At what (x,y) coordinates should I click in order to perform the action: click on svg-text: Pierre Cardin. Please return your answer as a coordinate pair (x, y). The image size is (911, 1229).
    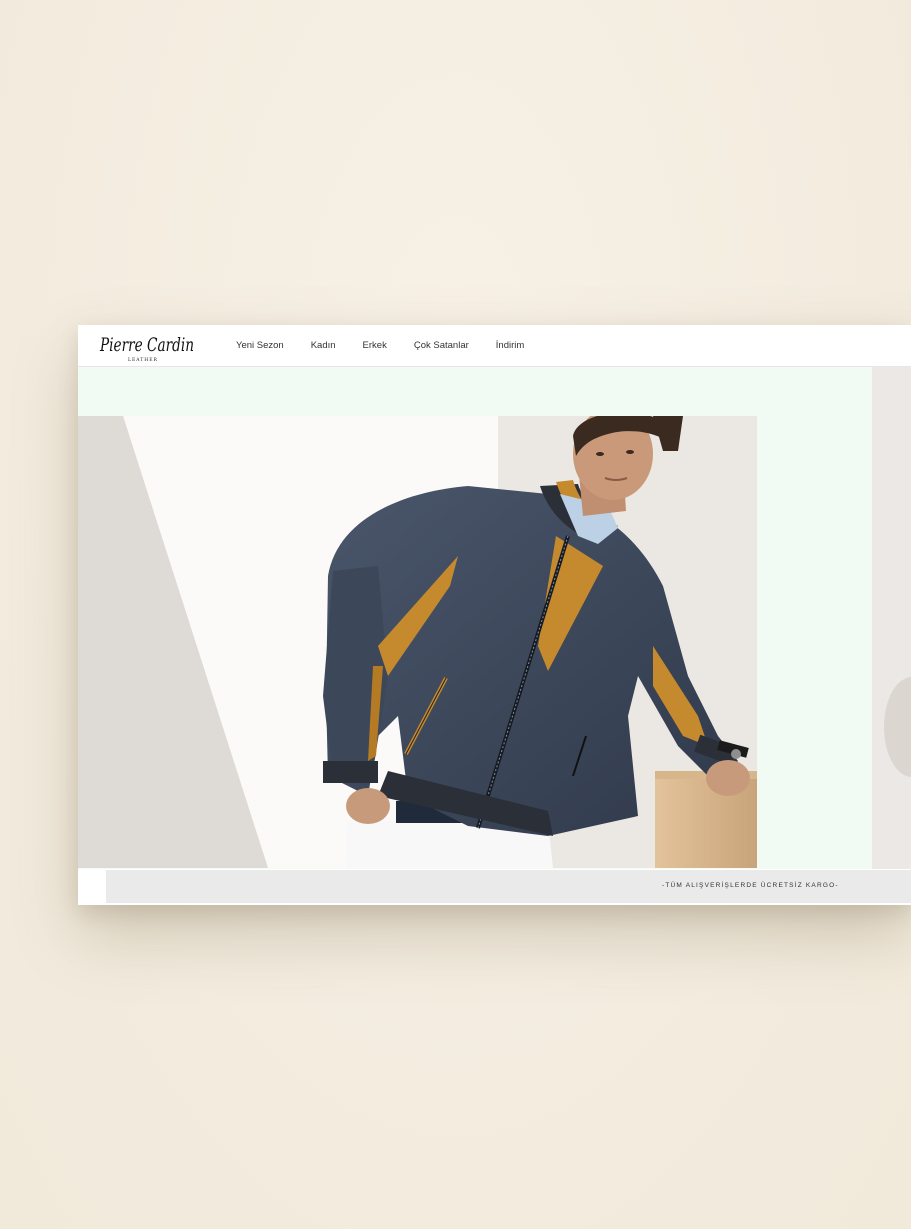
    Looking at the image, I should click on (146, 345).